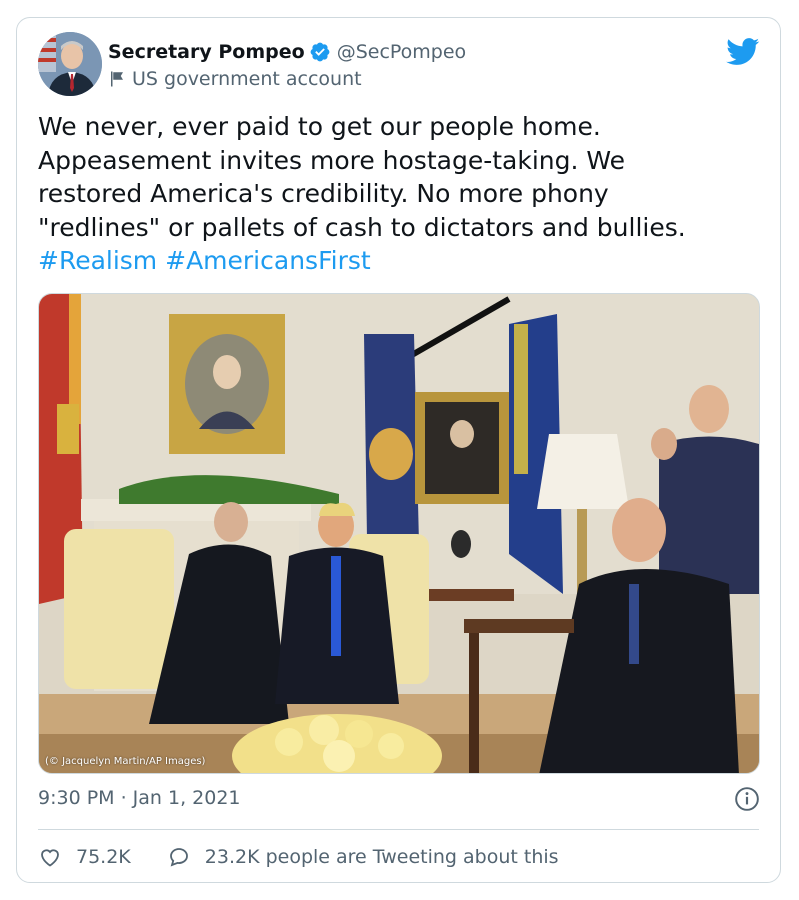  Describe the element at coordinates (50, 858) in the screenshot. I see `heart-icon` at that location.